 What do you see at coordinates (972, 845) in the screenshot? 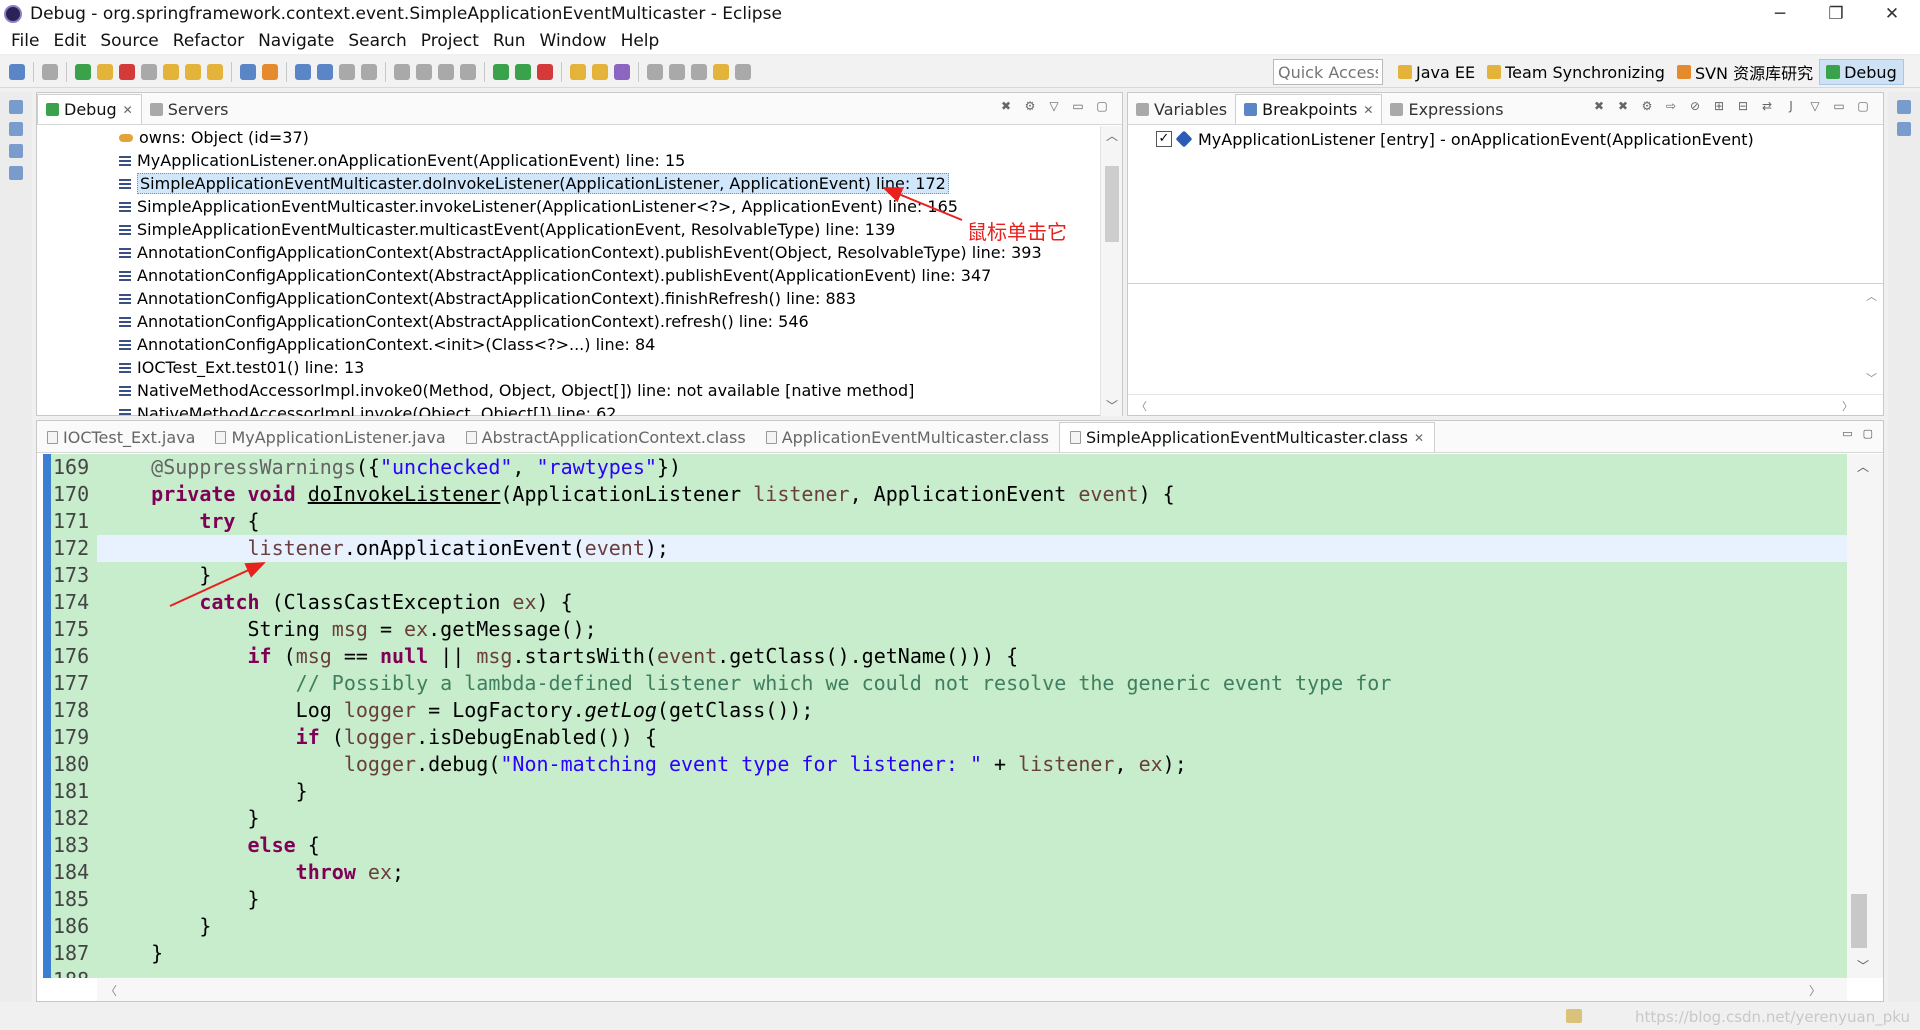
I see `code-line: else {` at bounding box center [972, 845].